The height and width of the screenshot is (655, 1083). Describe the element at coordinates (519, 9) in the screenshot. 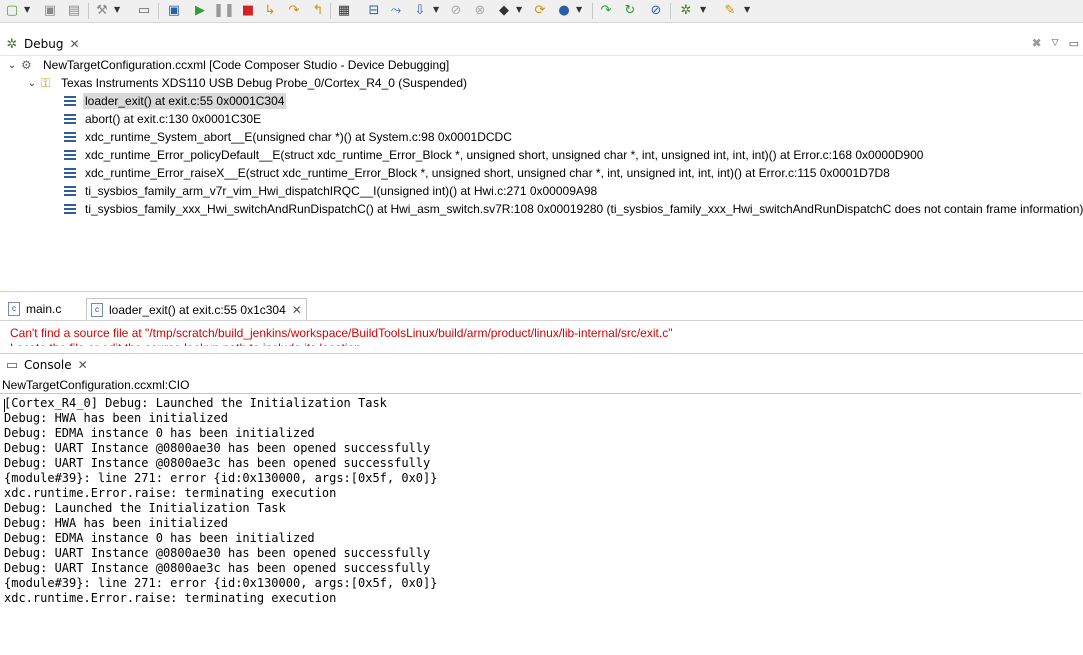

I see `memory-dropdown-icon: ▼` at that location.